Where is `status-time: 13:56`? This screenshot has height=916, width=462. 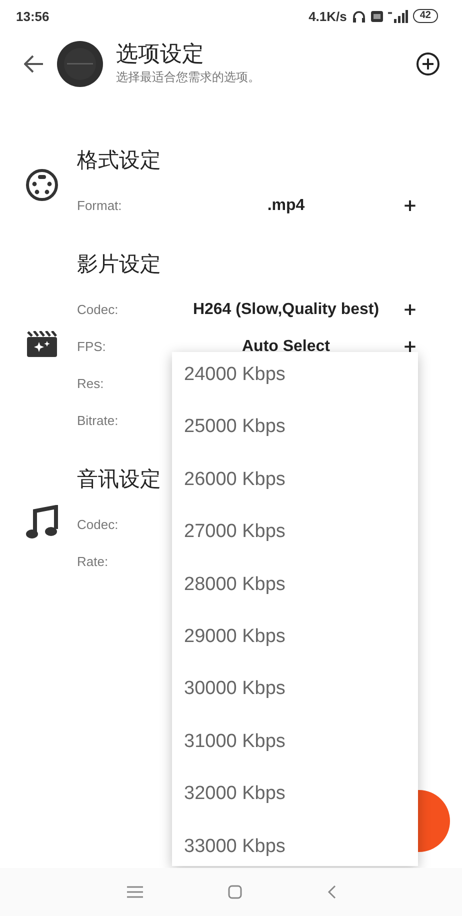
status-time: 13:56 is located at coordinates (33, 16).